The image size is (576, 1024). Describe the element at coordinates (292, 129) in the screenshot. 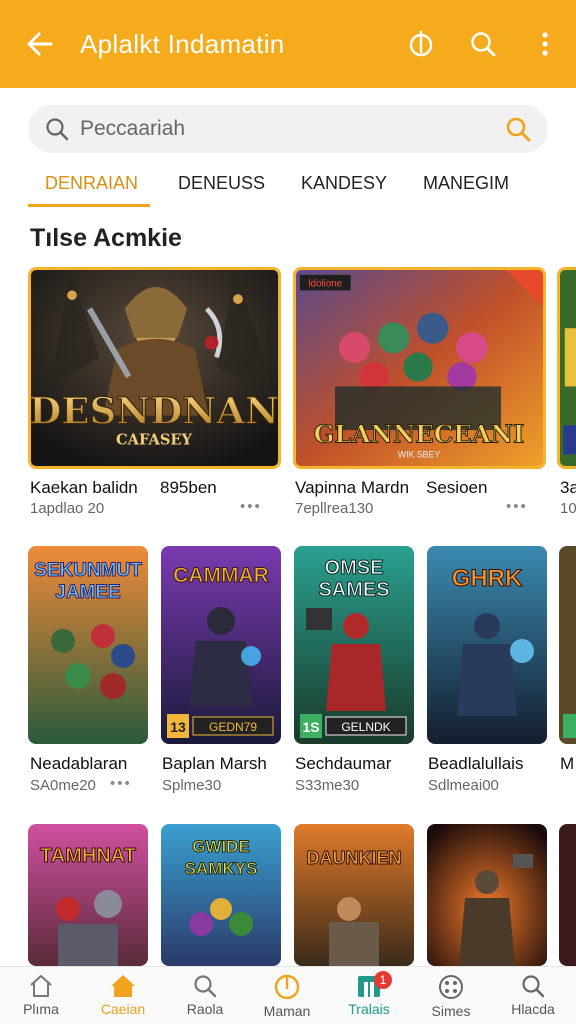

I see `search-input: Peccaariah` at that location.